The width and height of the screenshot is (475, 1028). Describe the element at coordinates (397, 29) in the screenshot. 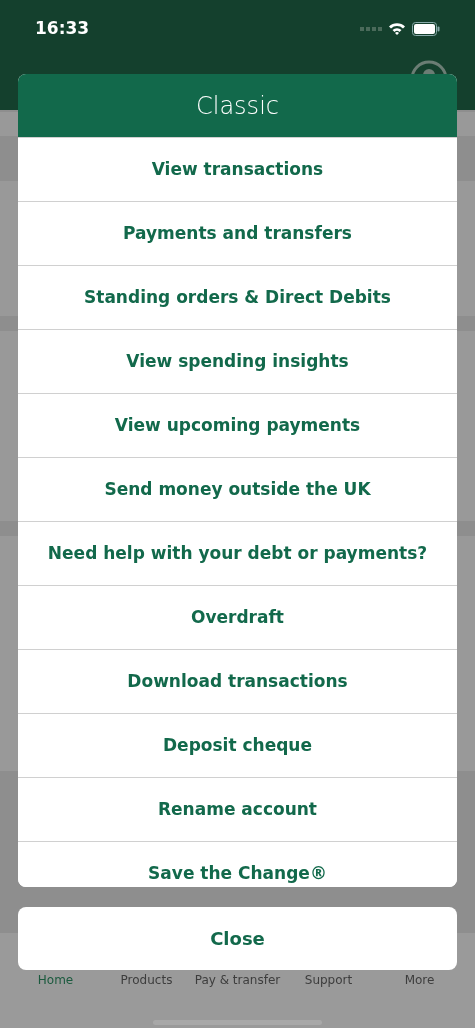

I see `wifi-icon` at that location.